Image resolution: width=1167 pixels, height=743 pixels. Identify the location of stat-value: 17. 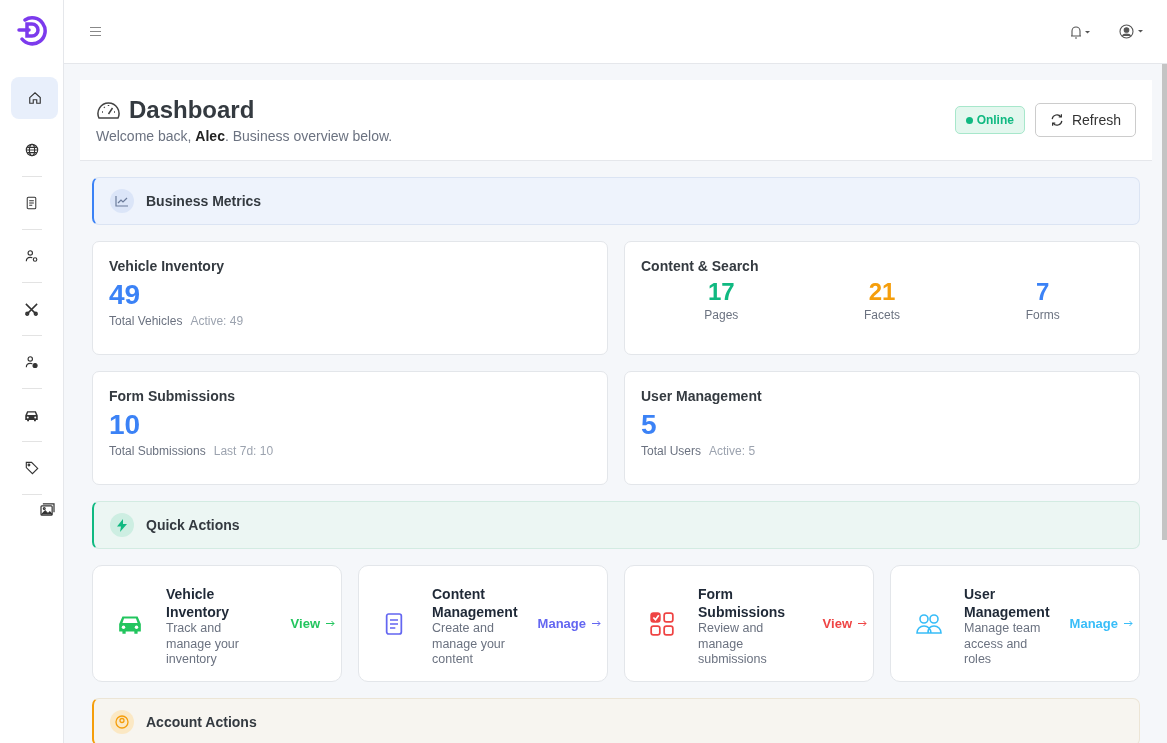
(721, 292).